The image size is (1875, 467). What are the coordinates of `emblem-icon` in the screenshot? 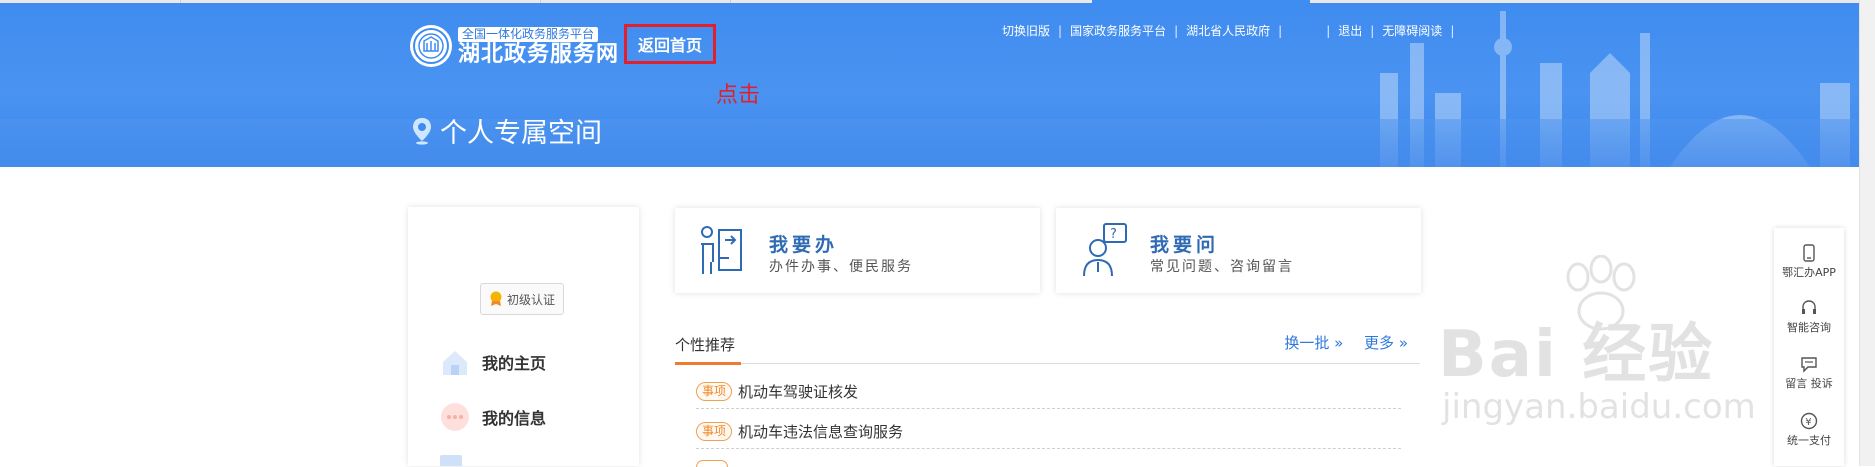 It's located at (431, 45).